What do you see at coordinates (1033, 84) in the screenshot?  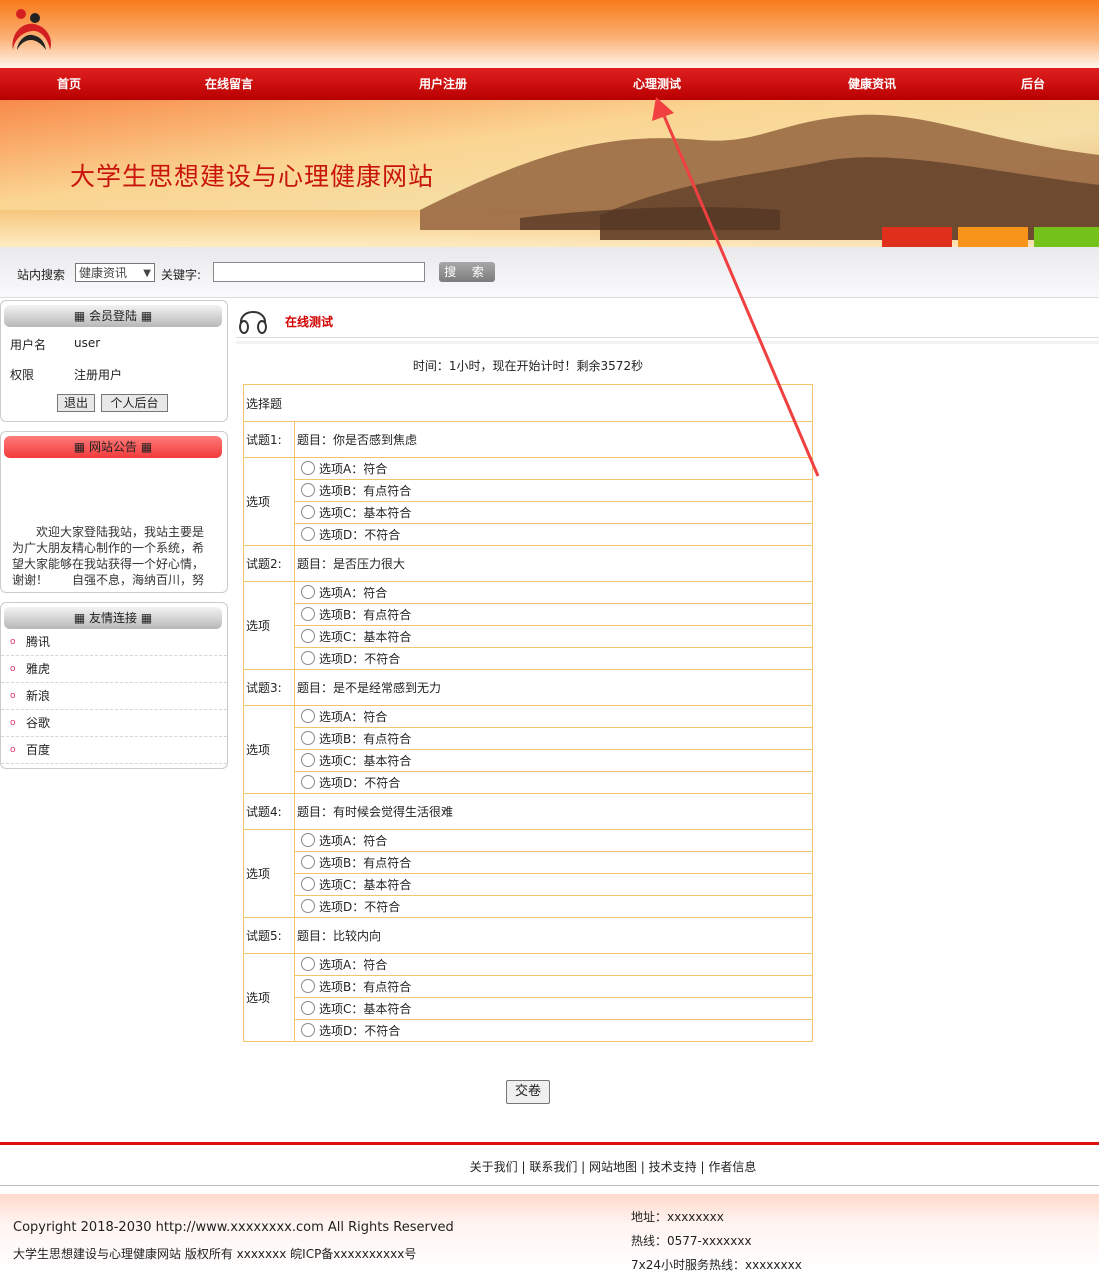 I see `nav-admin: 后台` at bounding box center [1033, 84].